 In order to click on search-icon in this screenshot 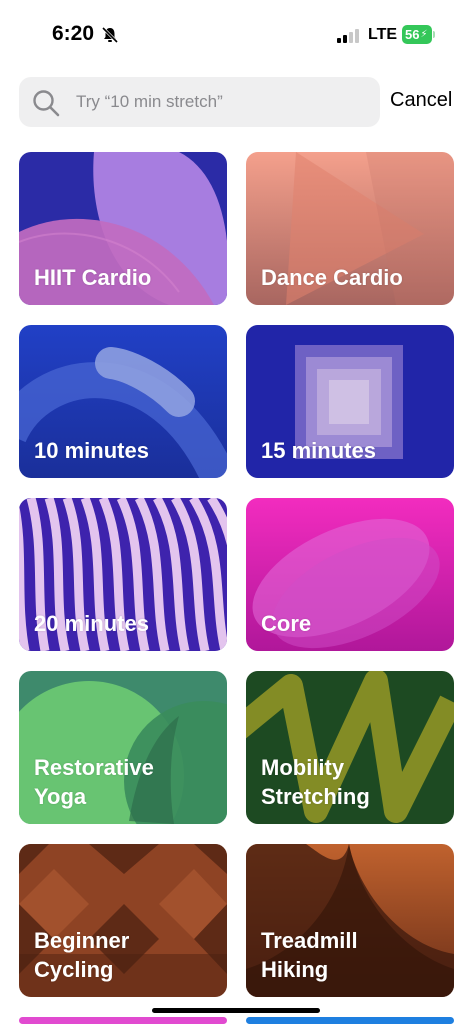, I will do `click(46, 103)`.